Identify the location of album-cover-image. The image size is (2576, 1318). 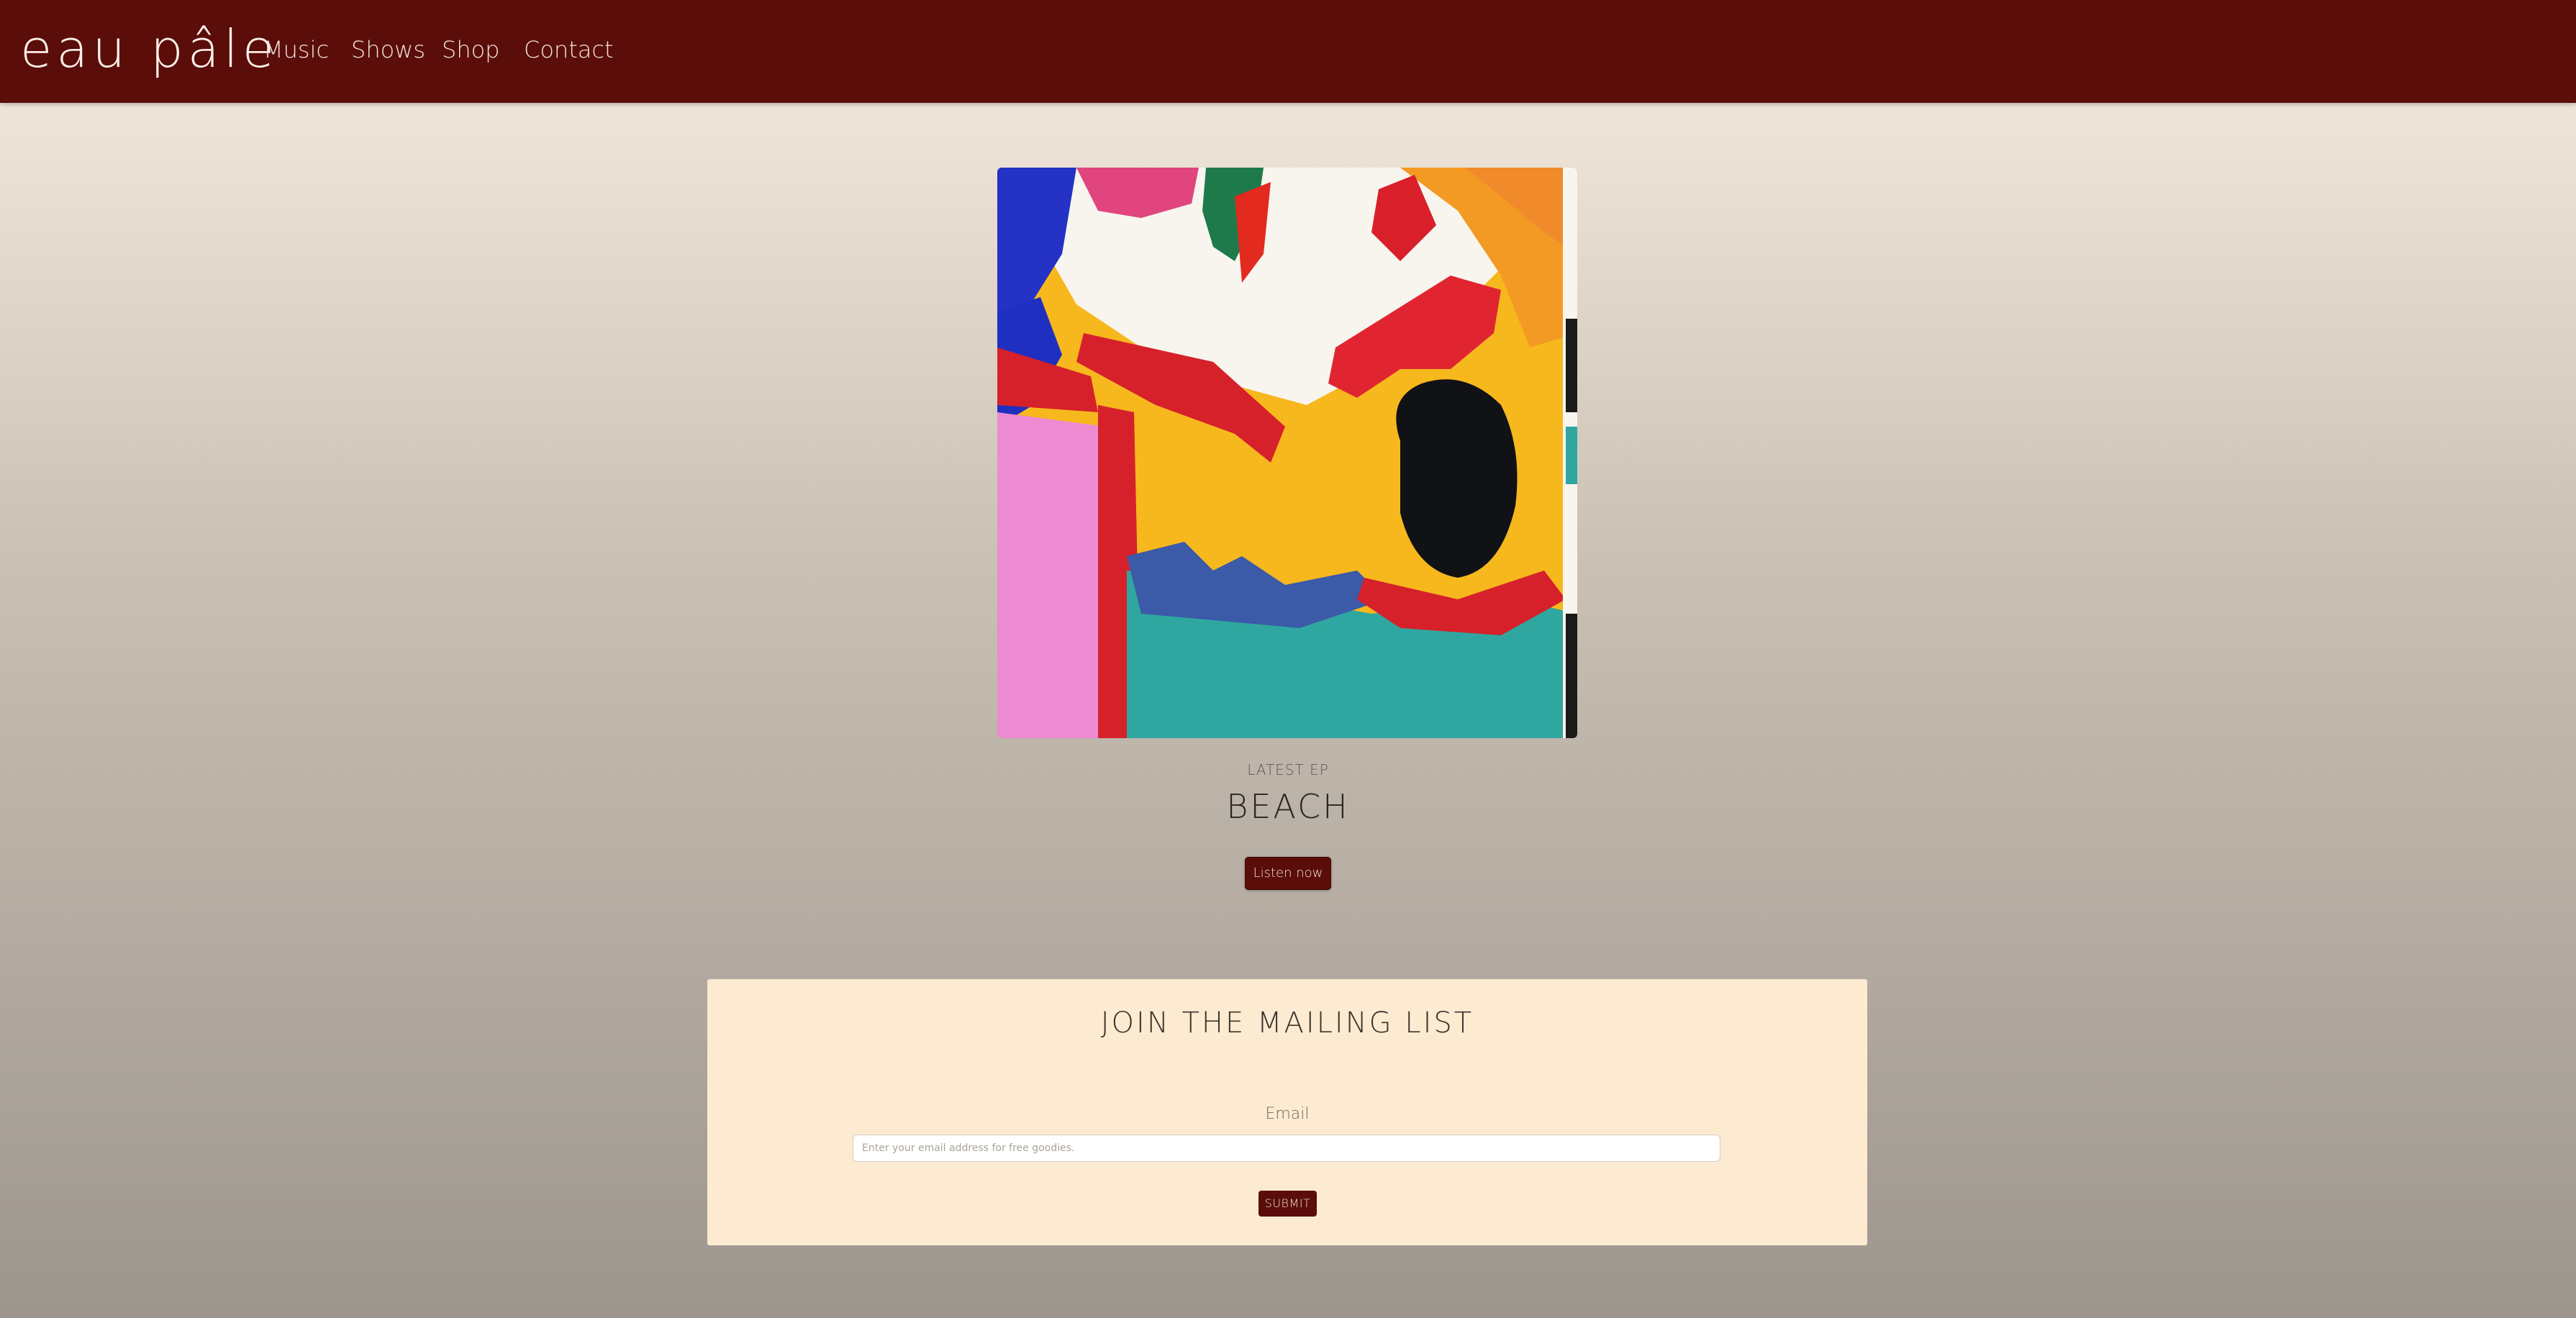
(1287, 453).